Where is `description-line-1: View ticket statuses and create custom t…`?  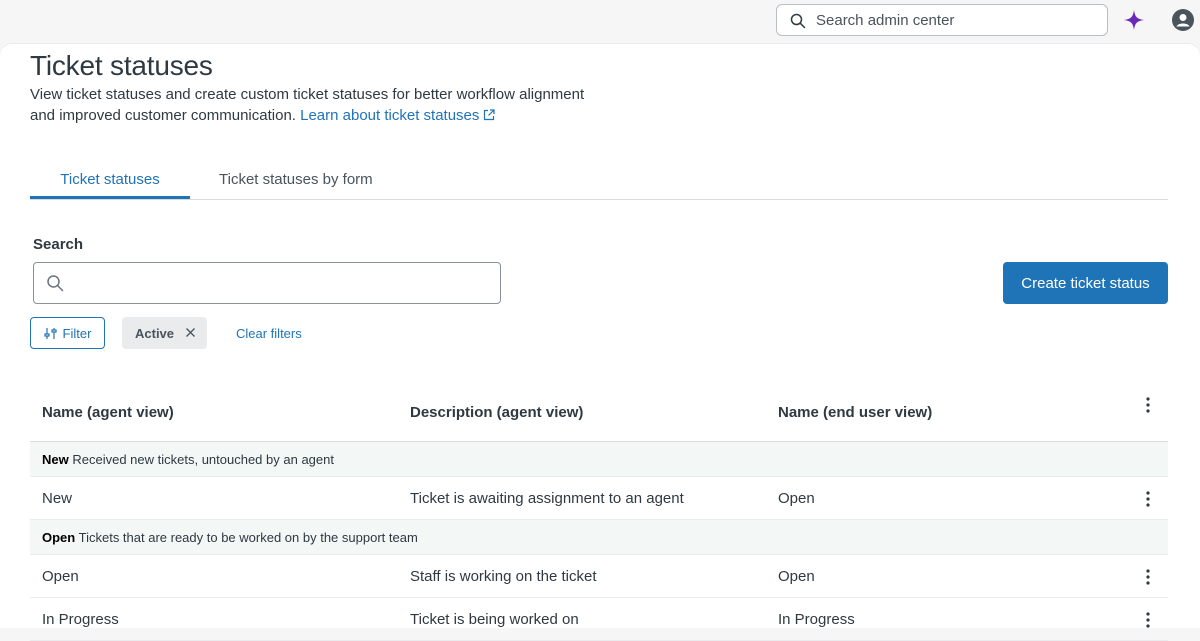 description-line-1: View ticket statuses and create custom t… is located at coordinates (307, 94).